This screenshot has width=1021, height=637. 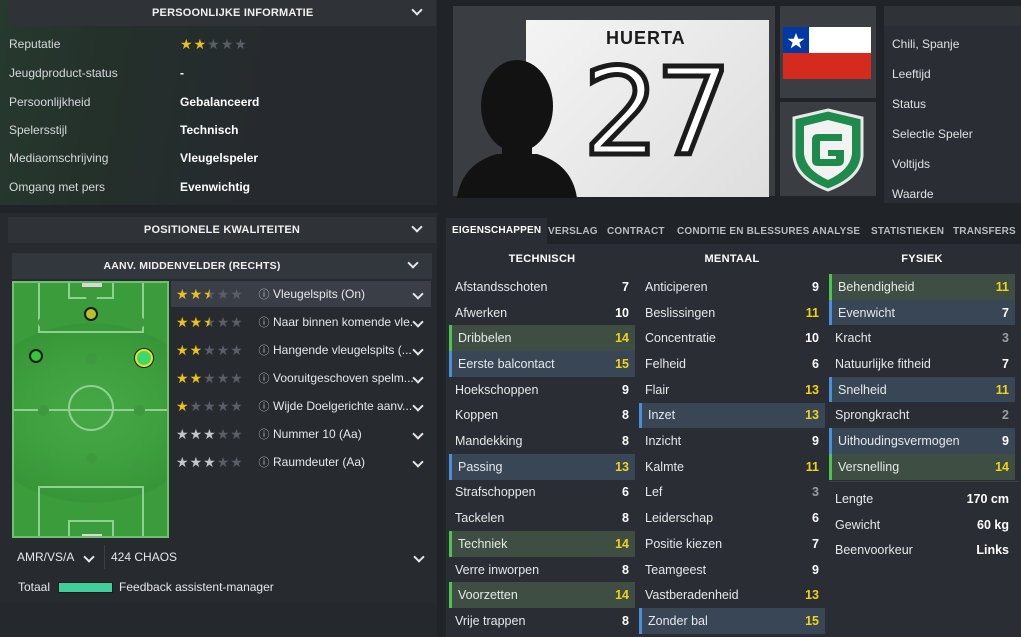 What do you see at coordinates (542, 390) in the screenshot?
I see `attribute-row: Hoekschoppen 9` at bounding box center [542, 390].